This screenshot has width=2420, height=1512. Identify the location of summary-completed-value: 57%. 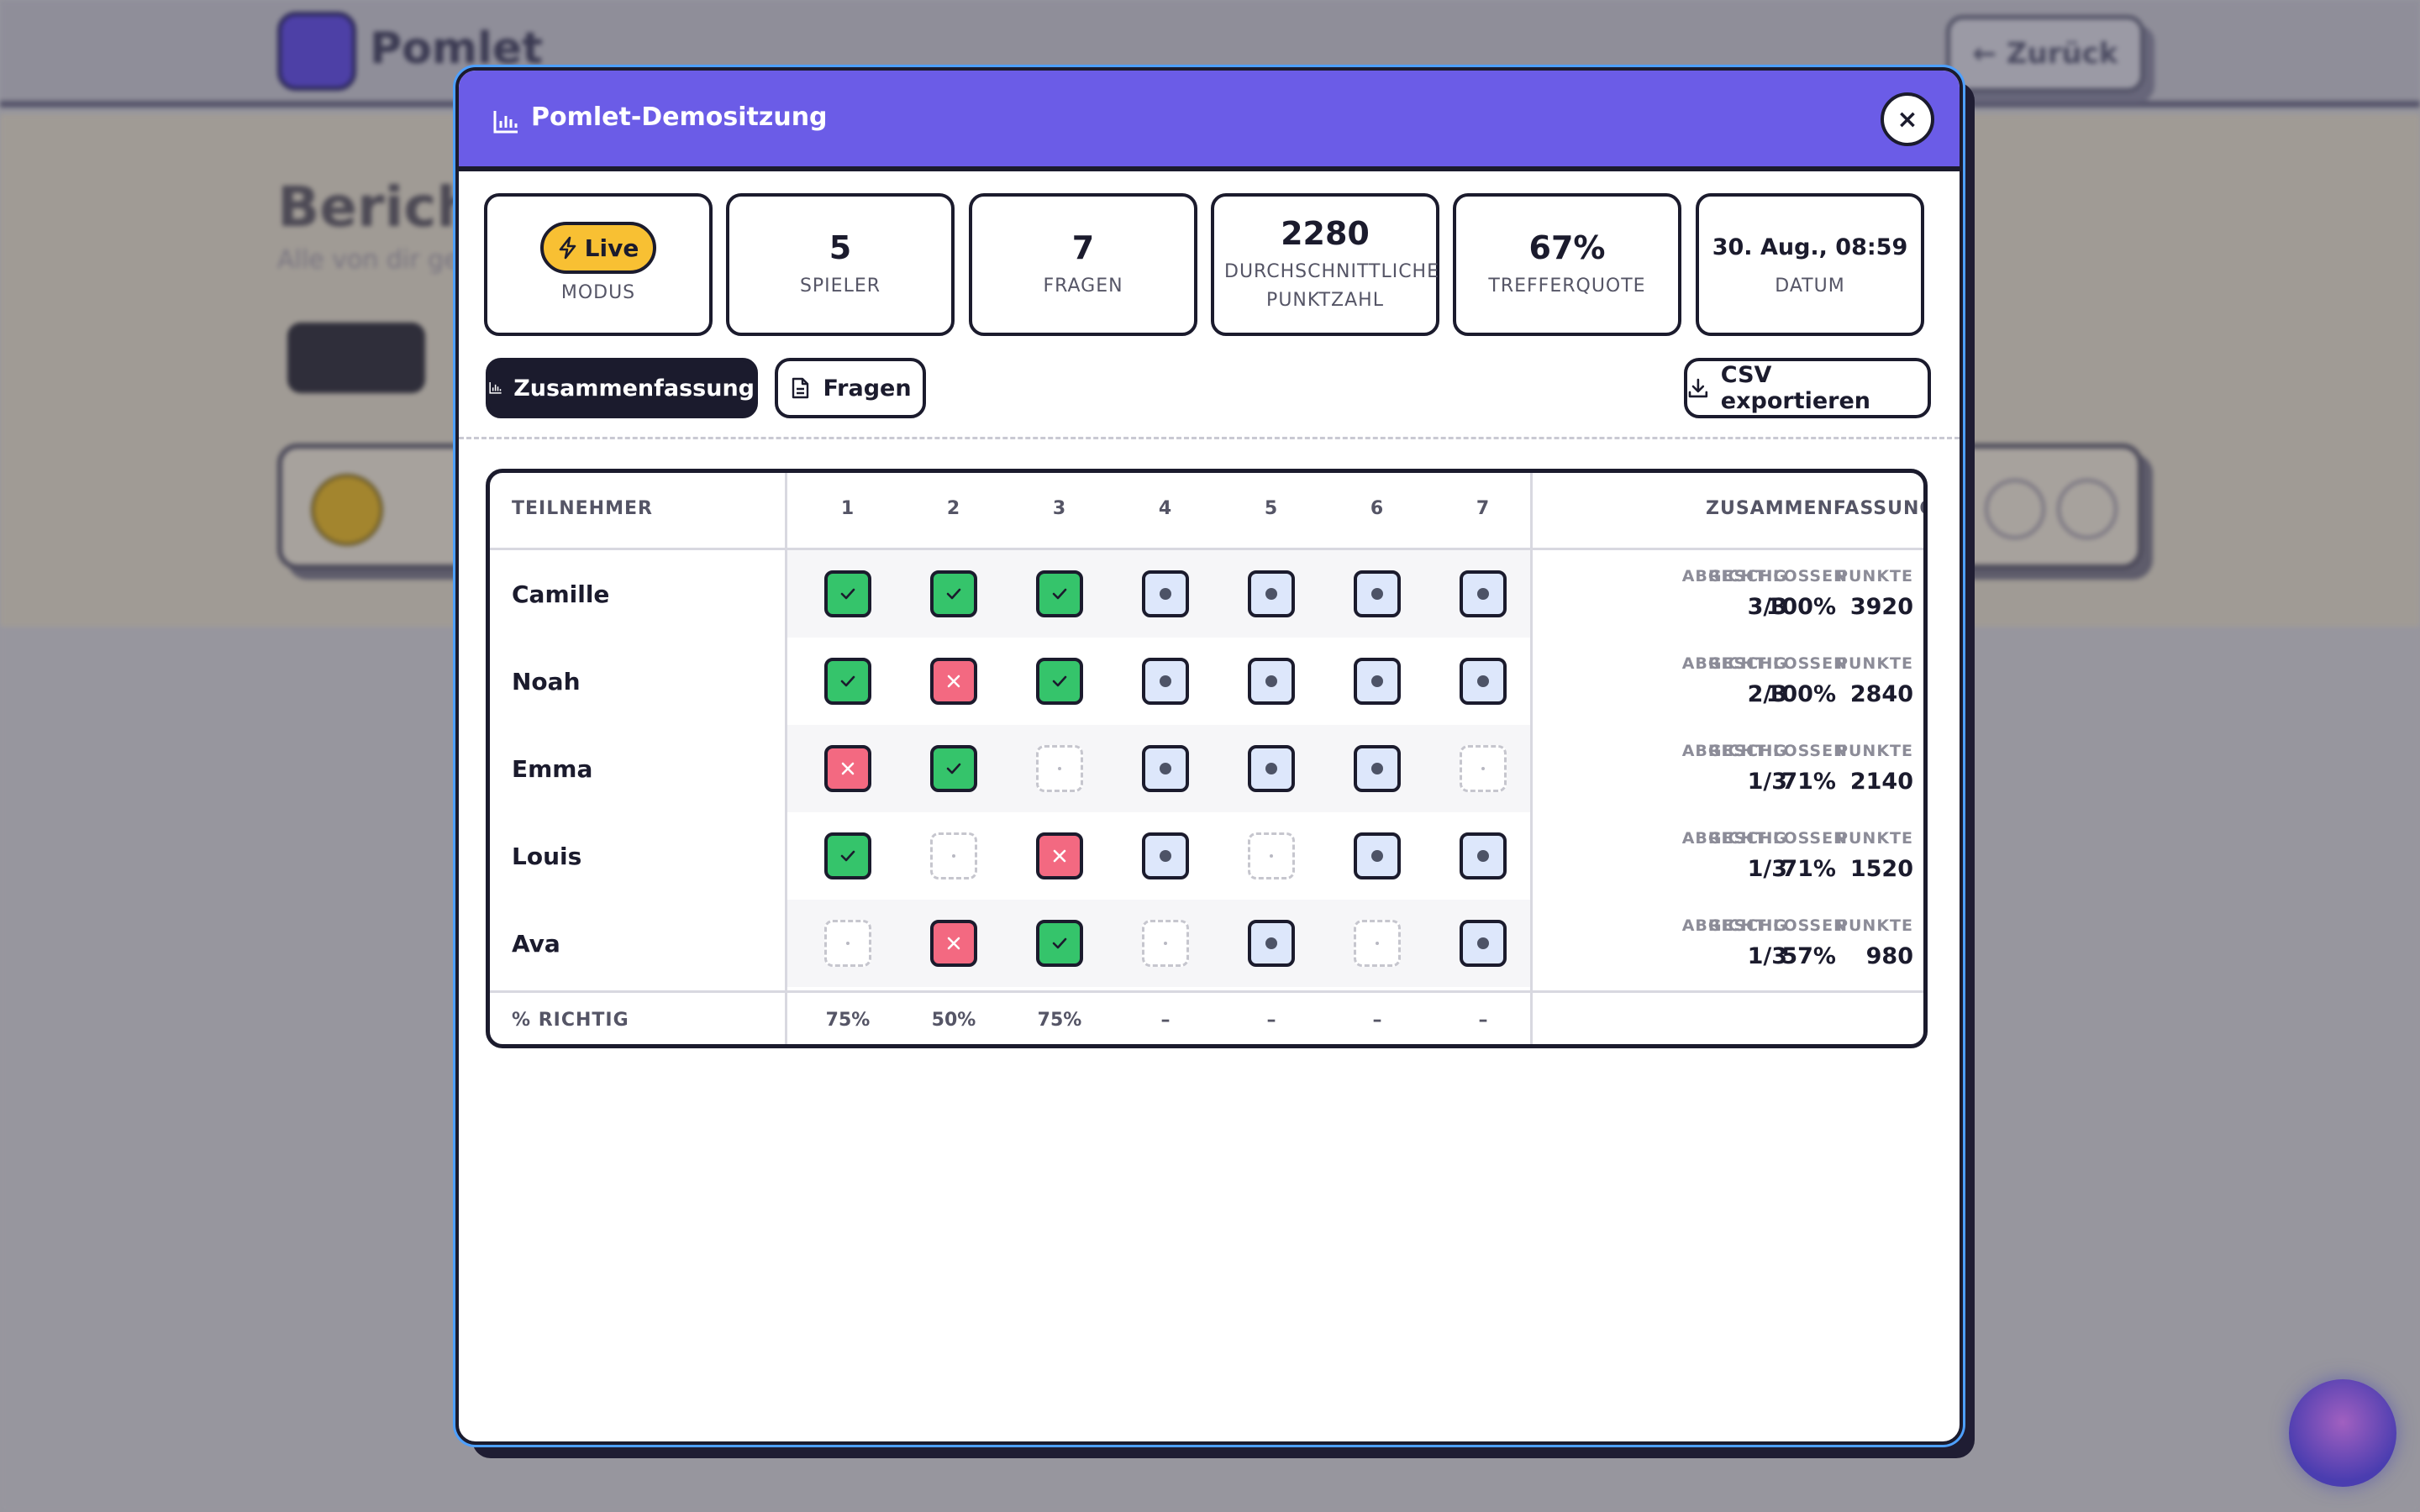
(1808, 956).